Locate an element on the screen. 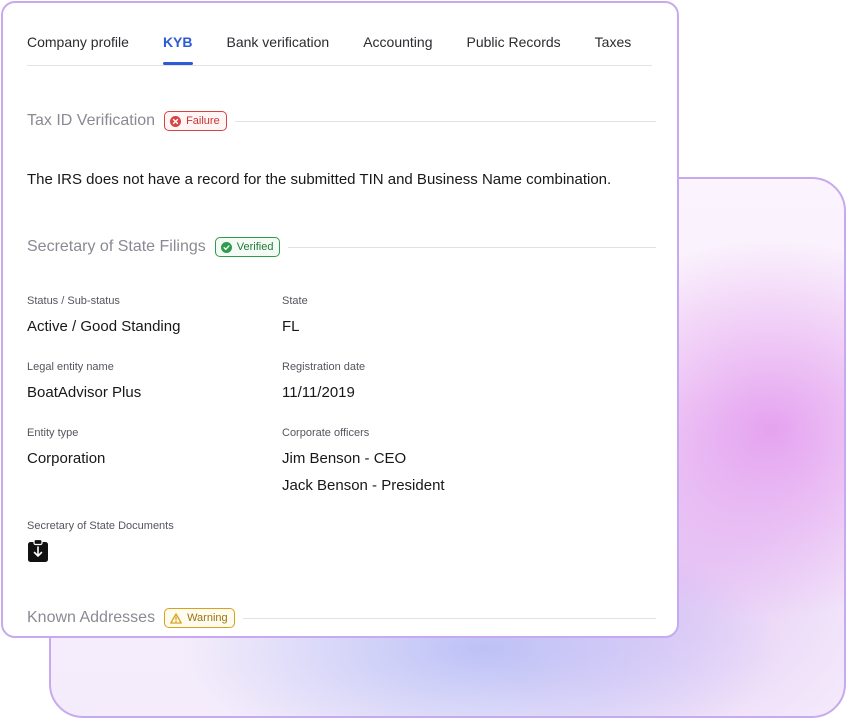  tab-company-profile: Company profile is located at coordinates (78, 44).